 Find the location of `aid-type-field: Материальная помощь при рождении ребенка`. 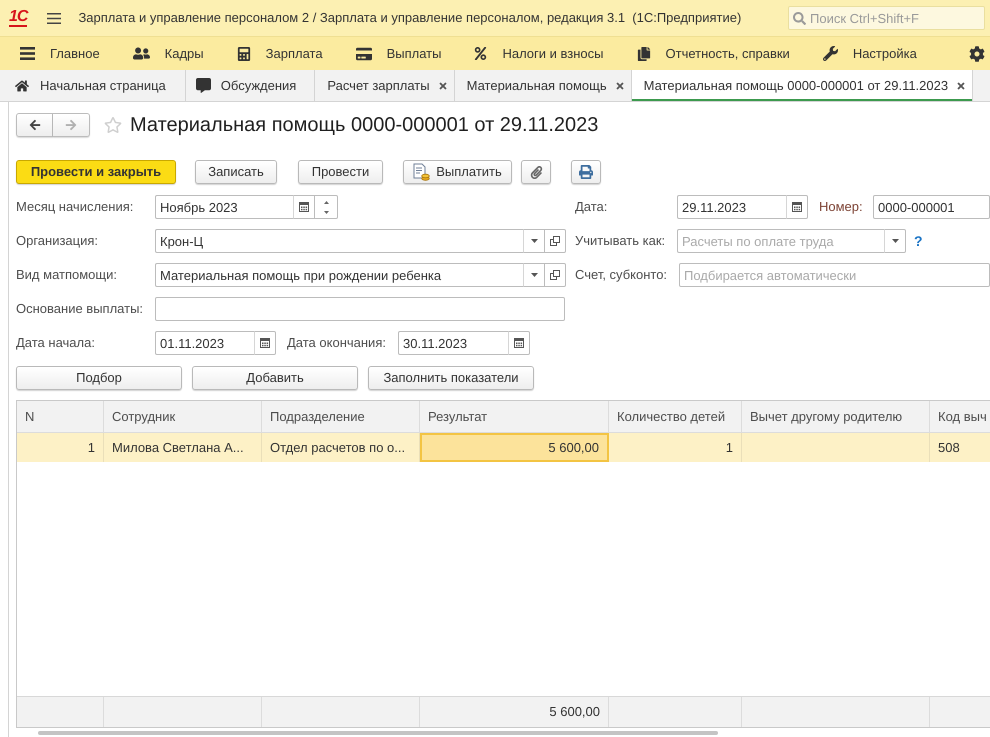

aid-type-field: Материальная помощь при рождении ребенка is located at coordinates (339, 275).